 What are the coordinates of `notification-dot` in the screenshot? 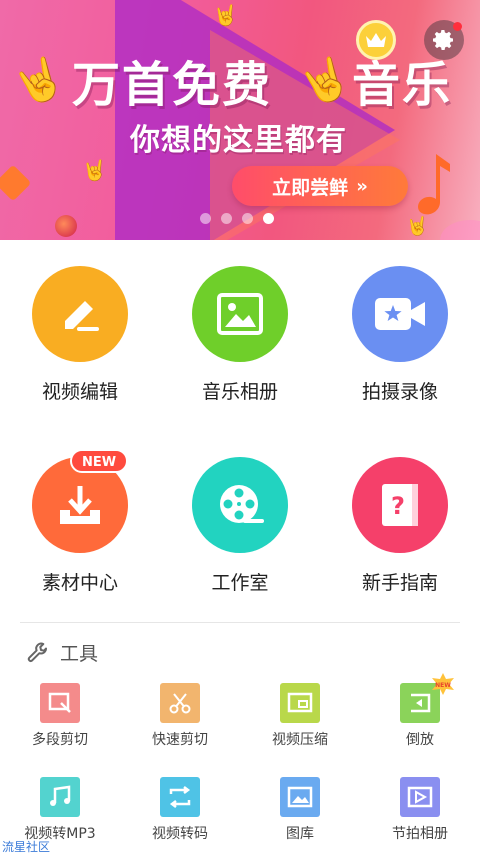 It's located at (457, 26).